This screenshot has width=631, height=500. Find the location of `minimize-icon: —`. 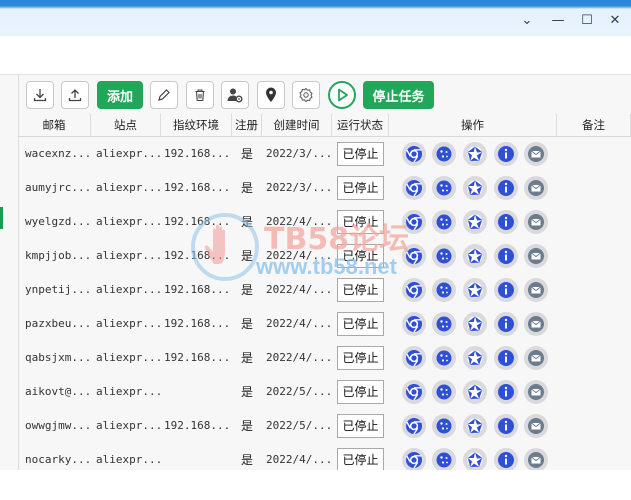

minimize-icon: — is located at coordinates (558, 21).